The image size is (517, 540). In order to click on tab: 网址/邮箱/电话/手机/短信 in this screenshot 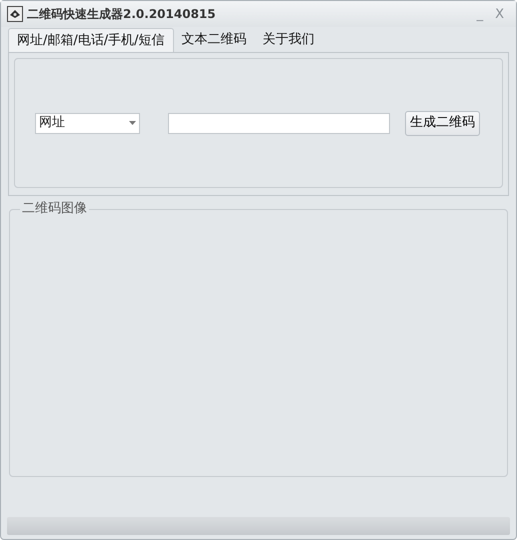, I will do `click(91, 40)`.